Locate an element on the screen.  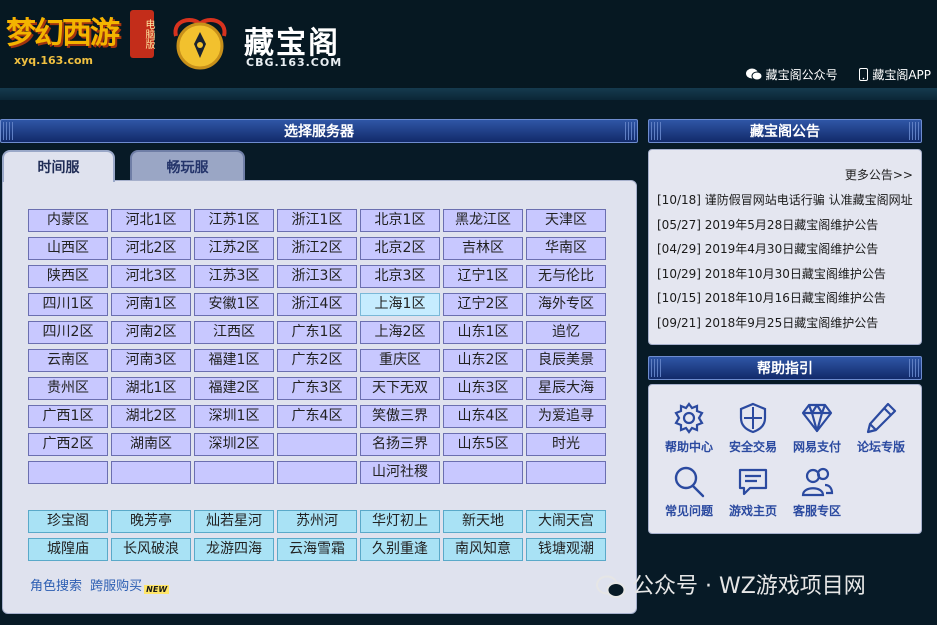
server-button: 广东1区 is located at coordinates (317, 332).